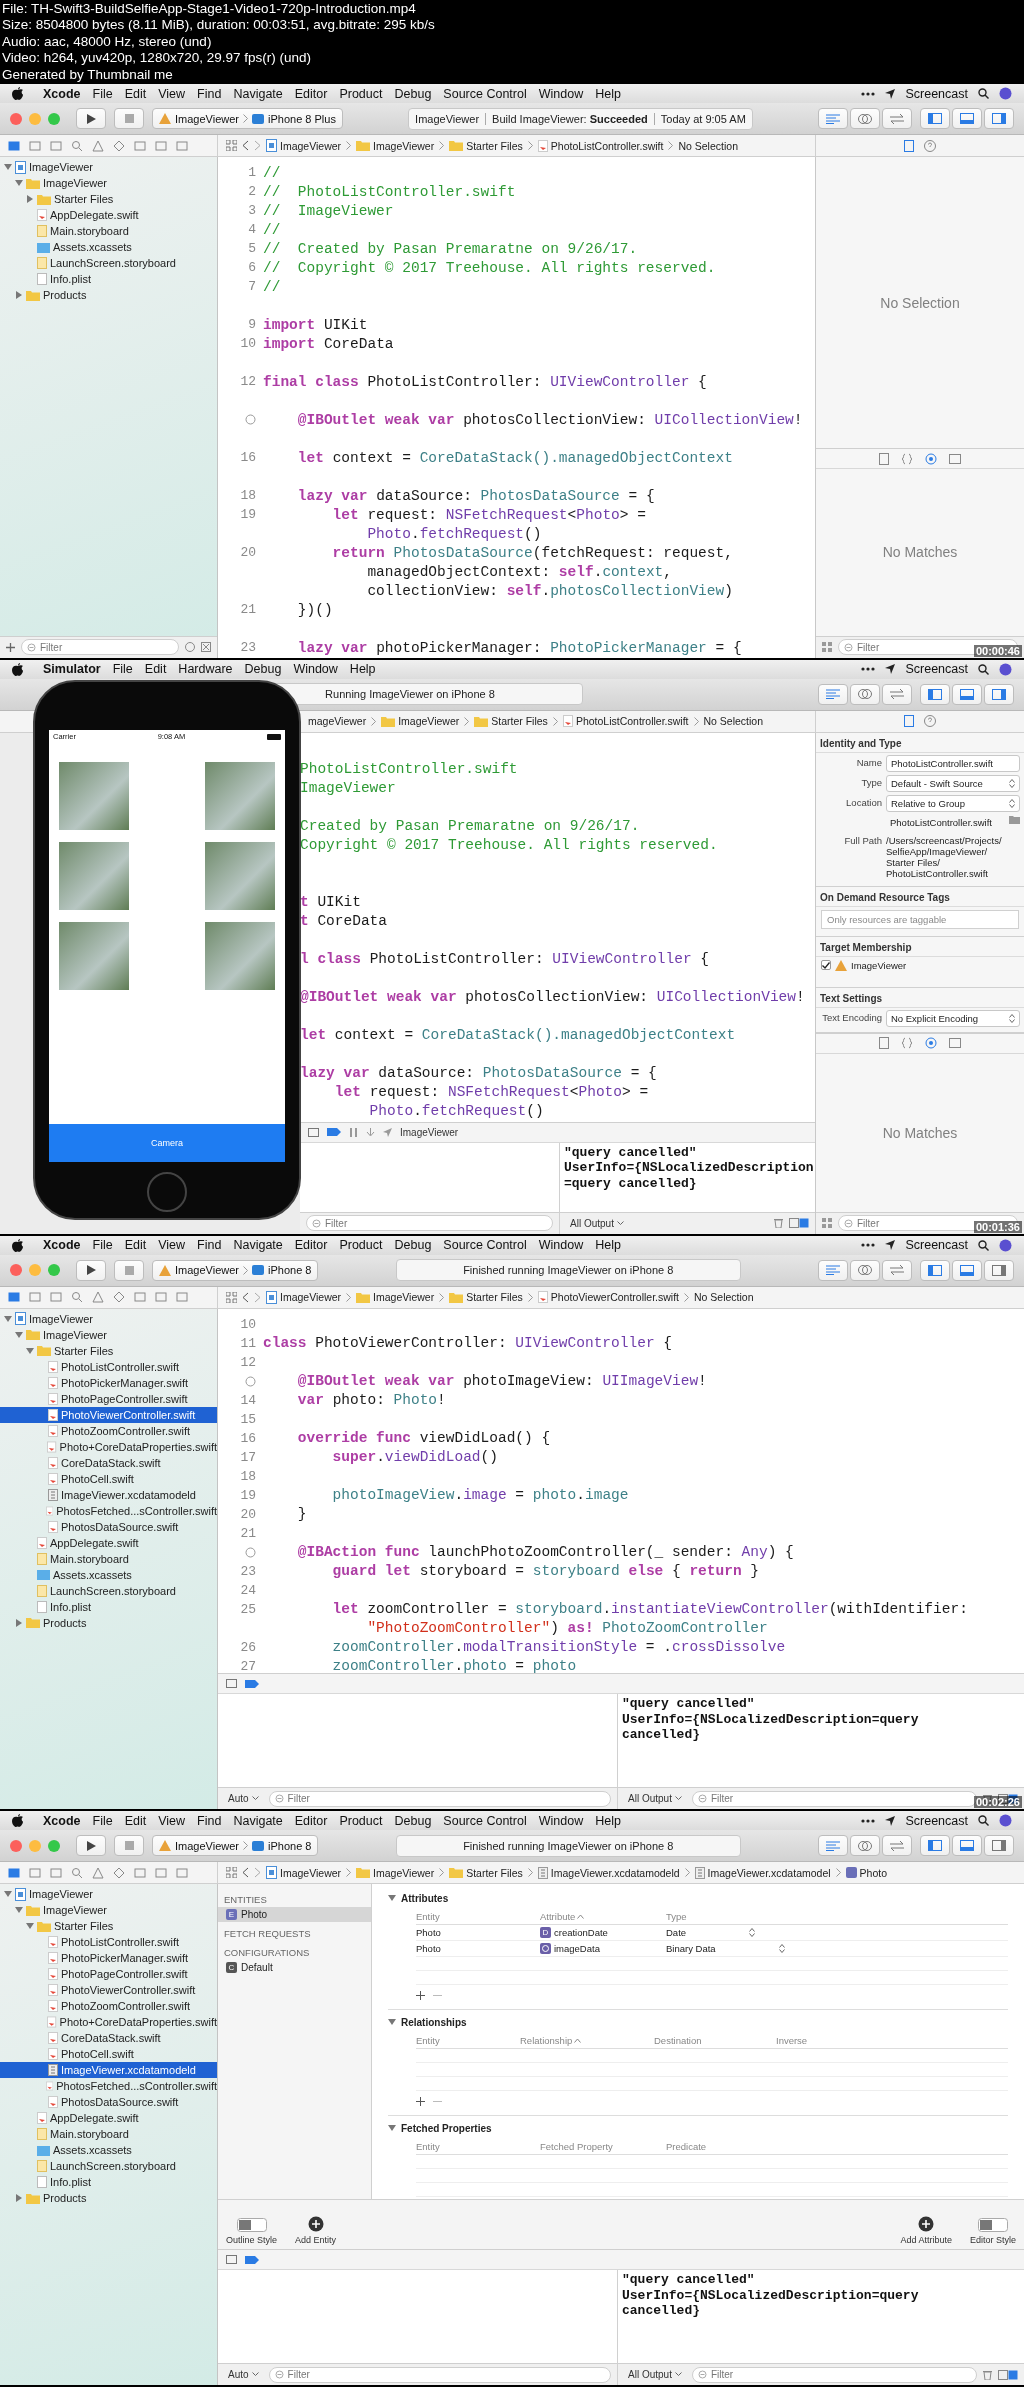  Describe the element at coordinates (258, 1245) in the screenshot. I see `menu-item: Navigate` at that location.